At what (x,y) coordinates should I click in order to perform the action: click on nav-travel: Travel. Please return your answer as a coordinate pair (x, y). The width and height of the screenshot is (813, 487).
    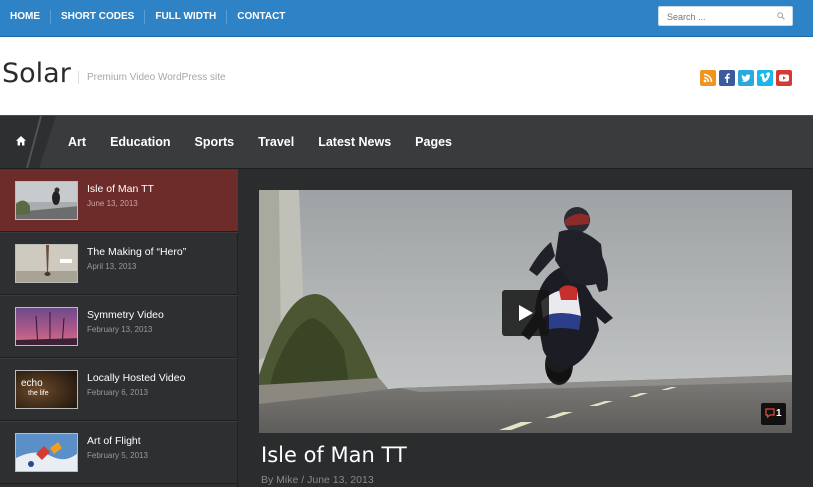
    Looking at the image, I should click on (274, 142).